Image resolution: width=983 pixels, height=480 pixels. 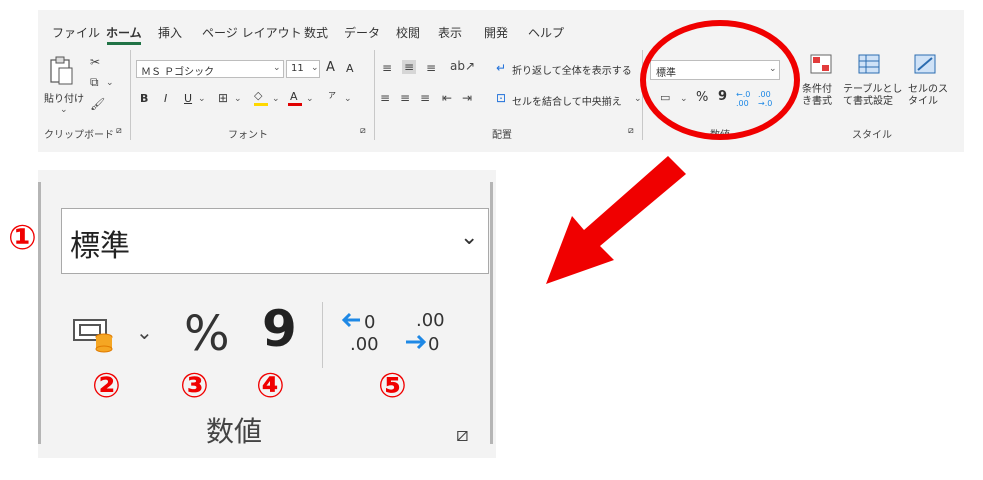 I want to click on currency-dropdown-chevron: ⌄, so click(x=144, y=332).